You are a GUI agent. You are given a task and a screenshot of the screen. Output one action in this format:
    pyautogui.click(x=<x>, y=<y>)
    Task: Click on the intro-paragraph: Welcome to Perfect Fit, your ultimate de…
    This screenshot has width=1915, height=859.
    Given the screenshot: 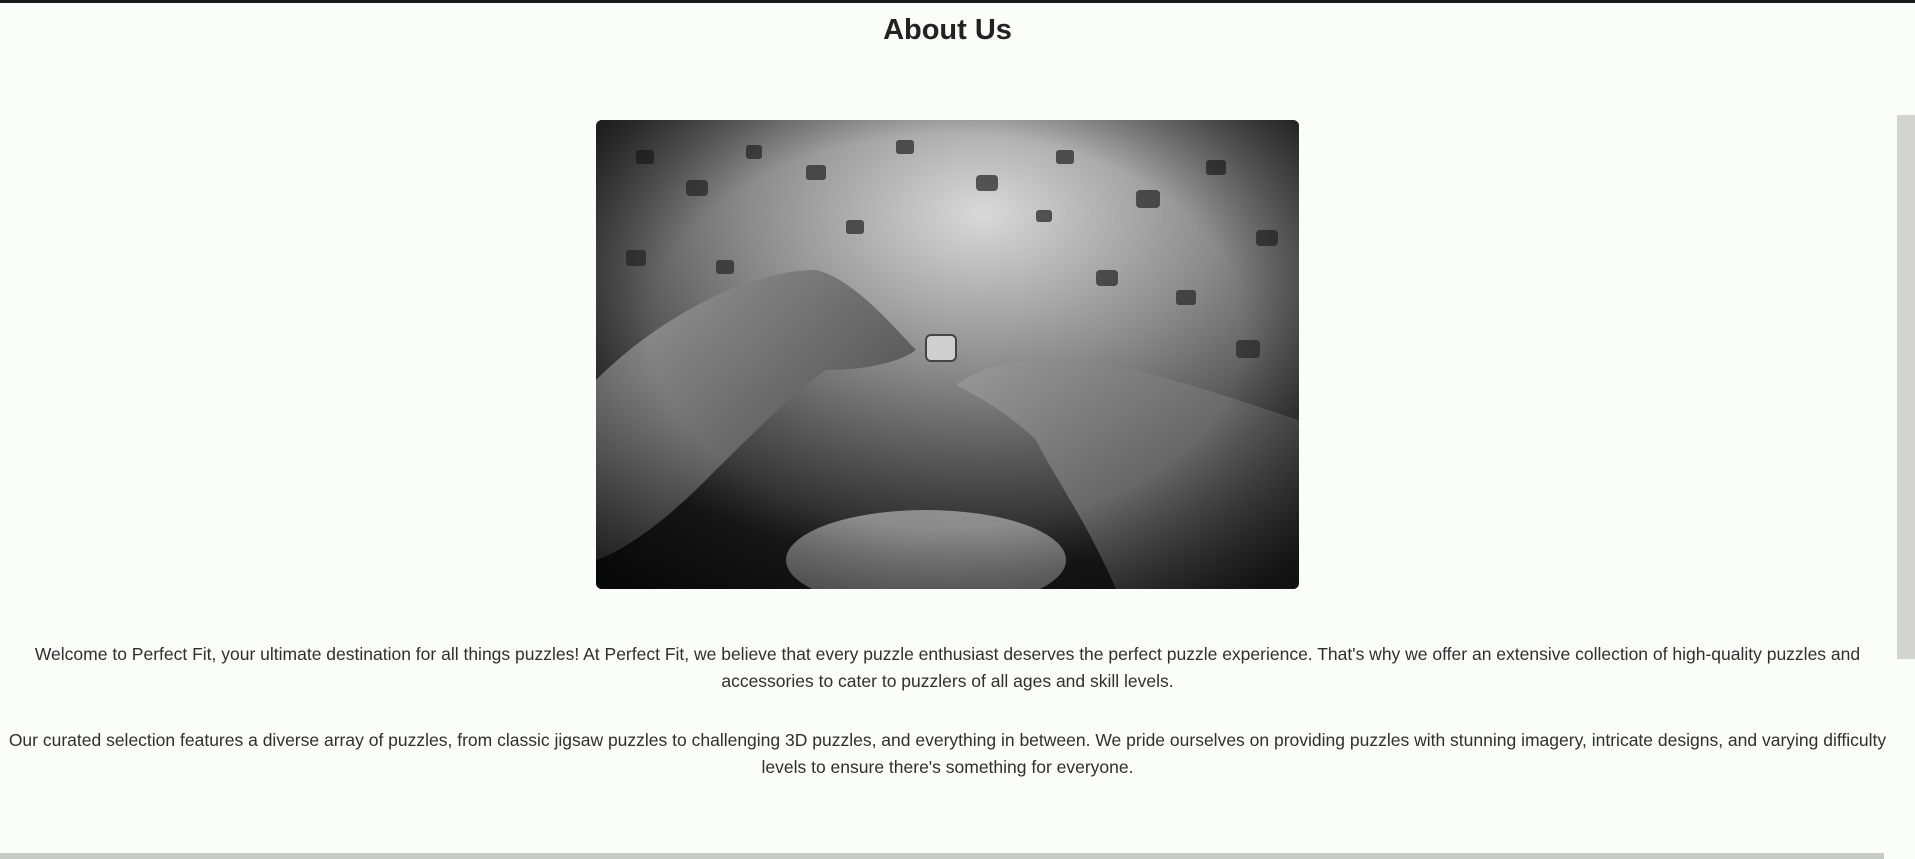 What is the action you would take?
    pyautogui.click(x=947, y=667)
    